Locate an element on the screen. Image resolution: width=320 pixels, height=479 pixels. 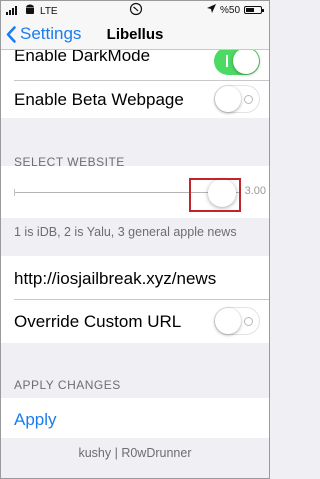
beta-webpage-toggle is located at coordinates (237, 99).